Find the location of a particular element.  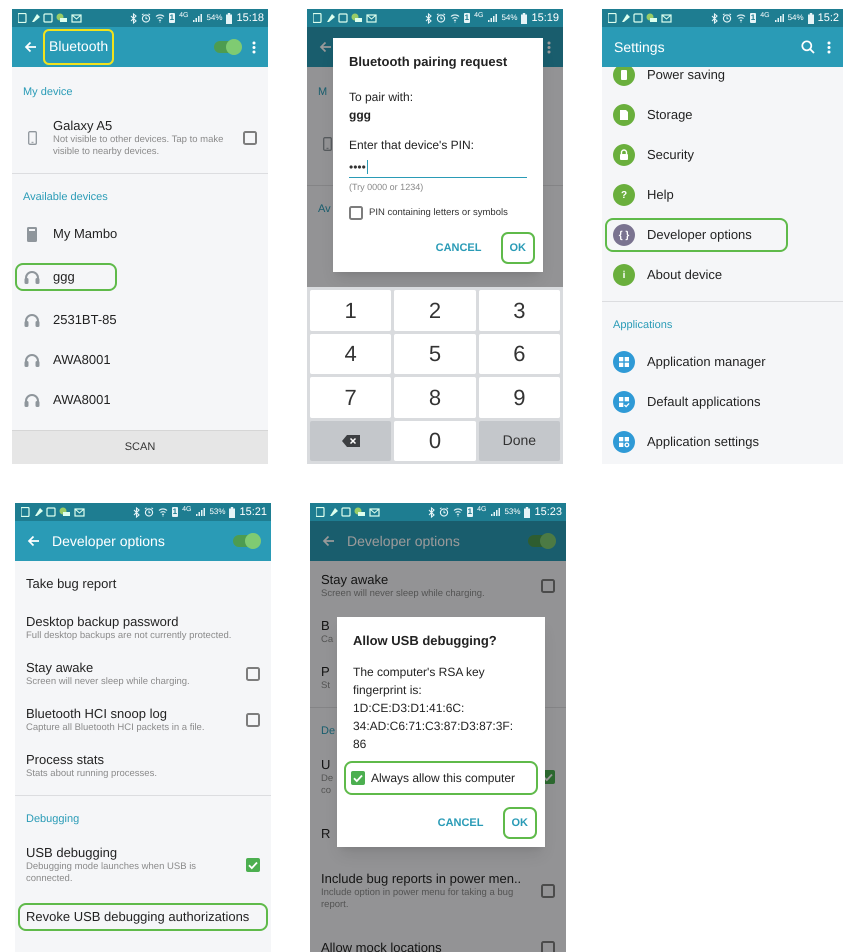

headphones-icon is located at coordinates (32, 320).